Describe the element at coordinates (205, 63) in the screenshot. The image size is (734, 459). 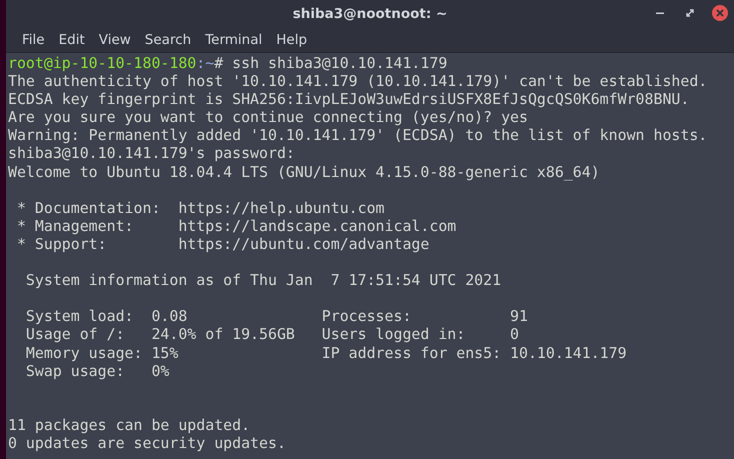
I see `prompt-path: :~` at that location.